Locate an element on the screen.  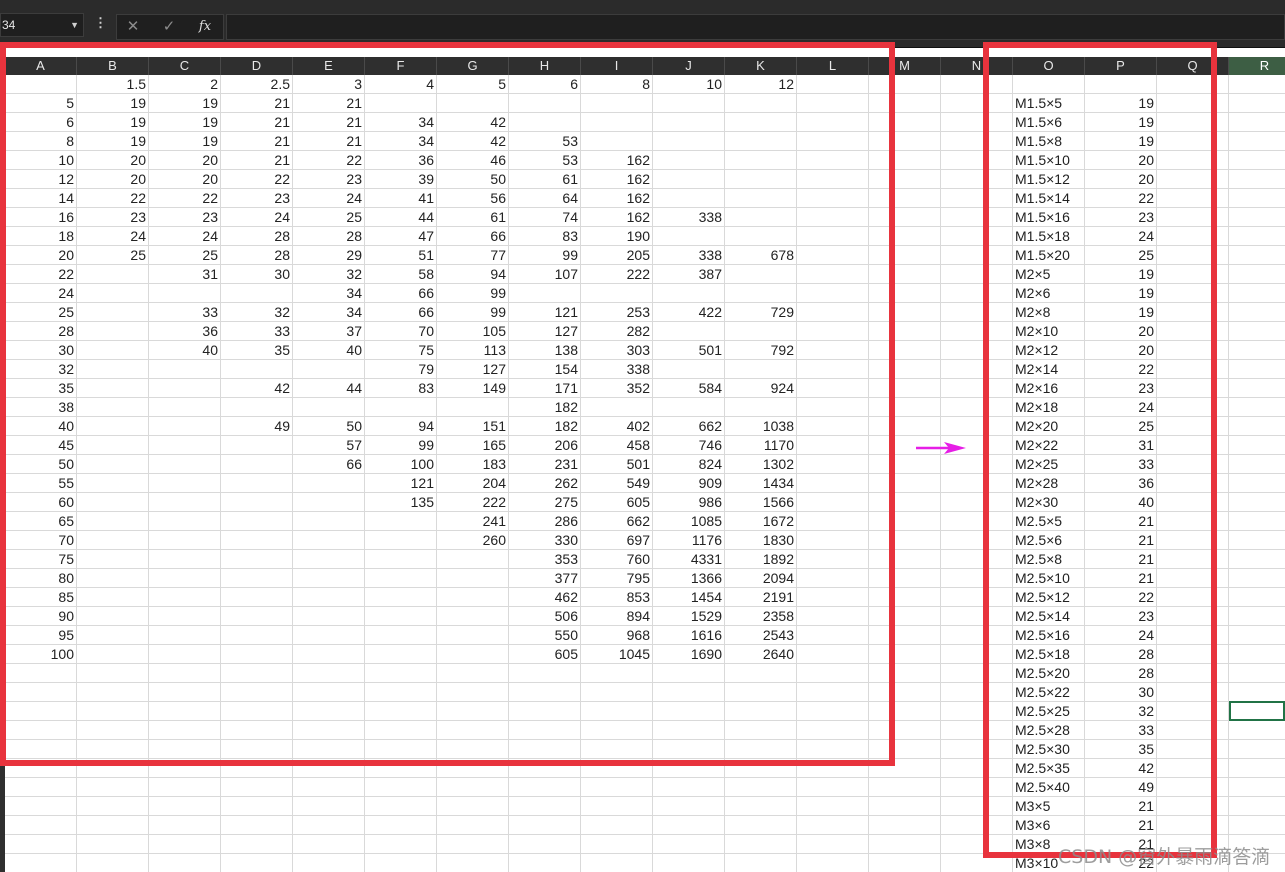
cell: 83 is located at coordinates (401, 388).